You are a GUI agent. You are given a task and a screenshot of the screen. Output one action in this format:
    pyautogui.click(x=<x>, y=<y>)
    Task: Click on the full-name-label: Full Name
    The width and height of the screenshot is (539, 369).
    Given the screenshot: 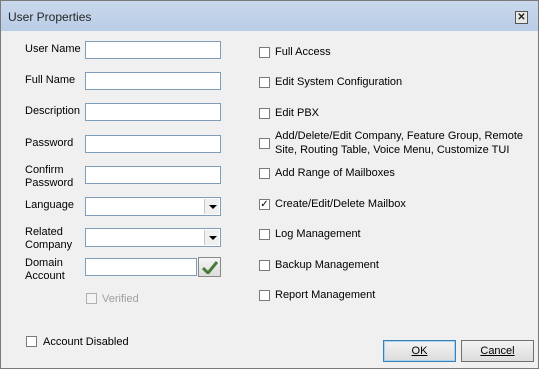 What is the action you would take?
    pyautogui.click(x=50, y=80)
    